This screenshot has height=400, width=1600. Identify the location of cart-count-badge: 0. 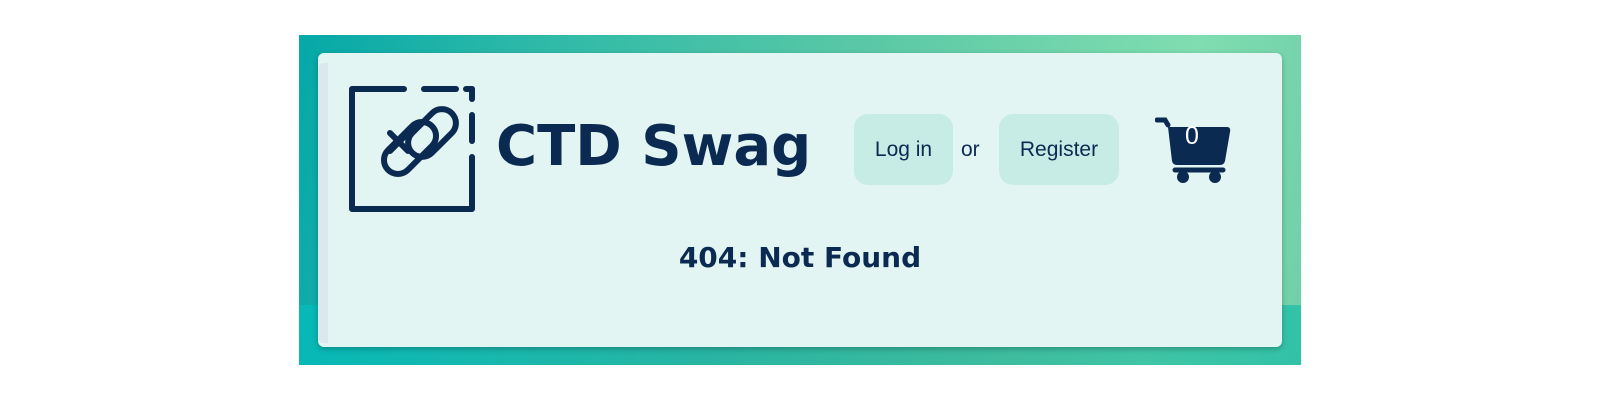
(1192, 136).